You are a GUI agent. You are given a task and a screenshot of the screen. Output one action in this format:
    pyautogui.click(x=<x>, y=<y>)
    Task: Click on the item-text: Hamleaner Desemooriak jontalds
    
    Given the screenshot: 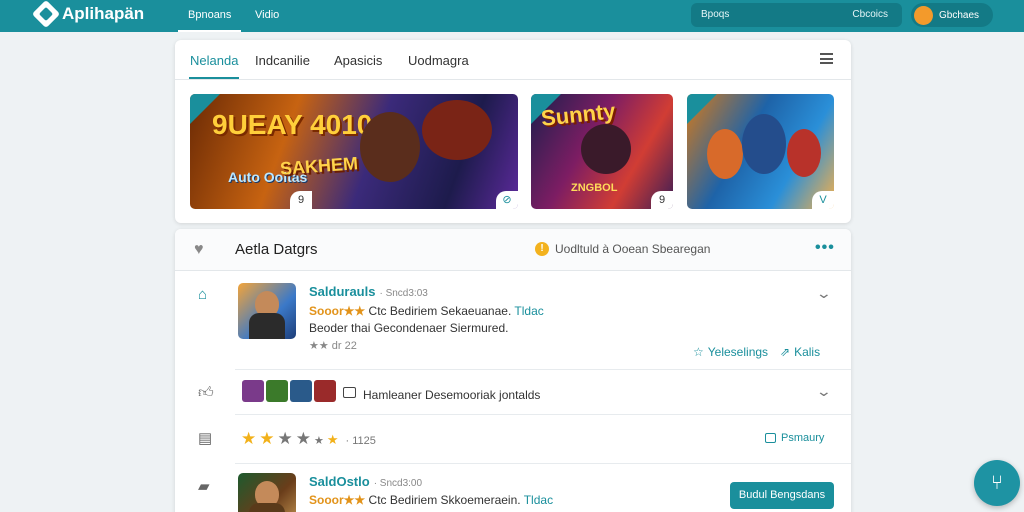 What is the action you would take?
    pyautogui.click(x=452, y=395)
    